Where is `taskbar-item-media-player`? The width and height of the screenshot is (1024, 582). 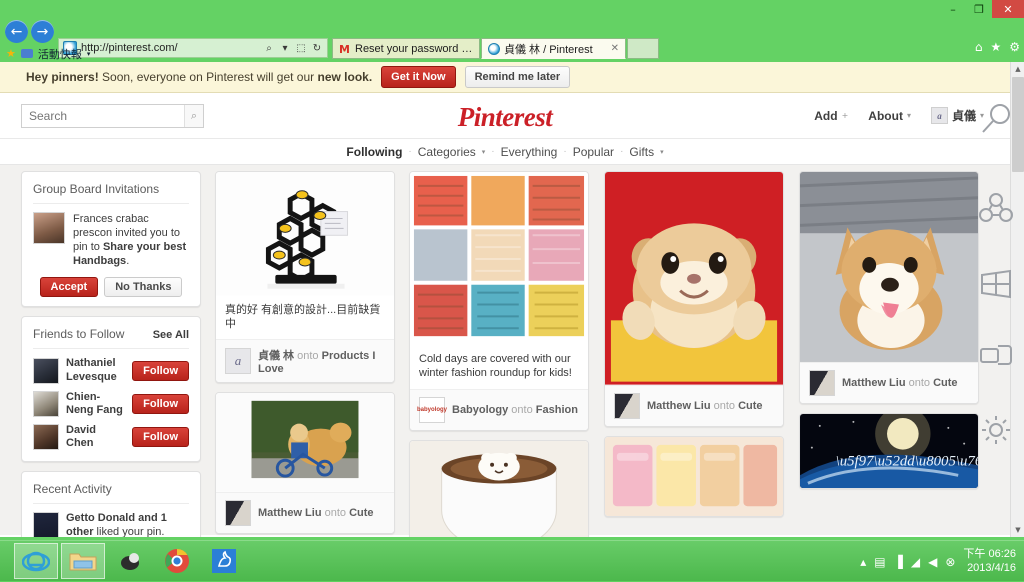 taskbar-item-media-player is located at coordinates (130, 561).